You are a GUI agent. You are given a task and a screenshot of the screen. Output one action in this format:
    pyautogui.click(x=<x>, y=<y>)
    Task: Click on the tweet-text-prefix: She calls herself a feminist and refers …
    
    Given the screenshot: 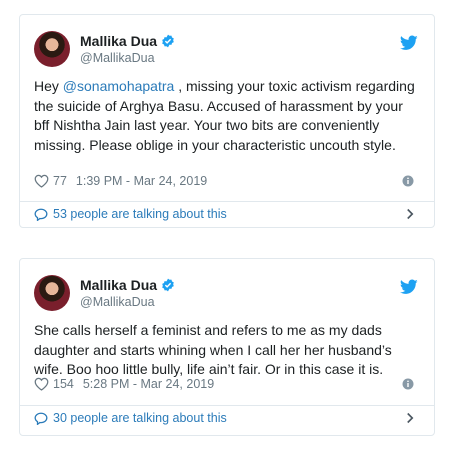 What is the action you would take?
    pyautogui.click(x=213, y=349)
    